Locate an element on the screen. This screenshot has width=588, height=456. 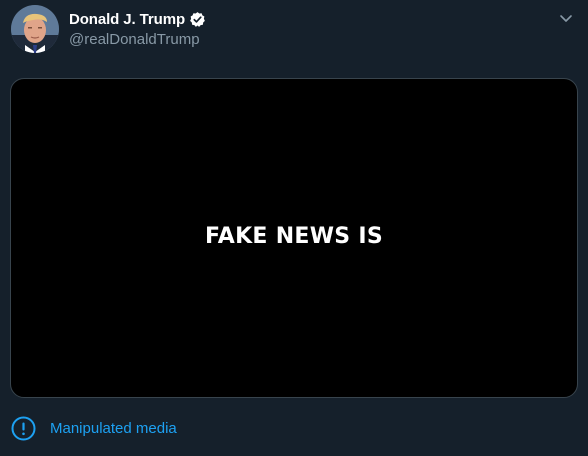
display-name-row: Donald J. Trump is located at coordinates (137, 19).